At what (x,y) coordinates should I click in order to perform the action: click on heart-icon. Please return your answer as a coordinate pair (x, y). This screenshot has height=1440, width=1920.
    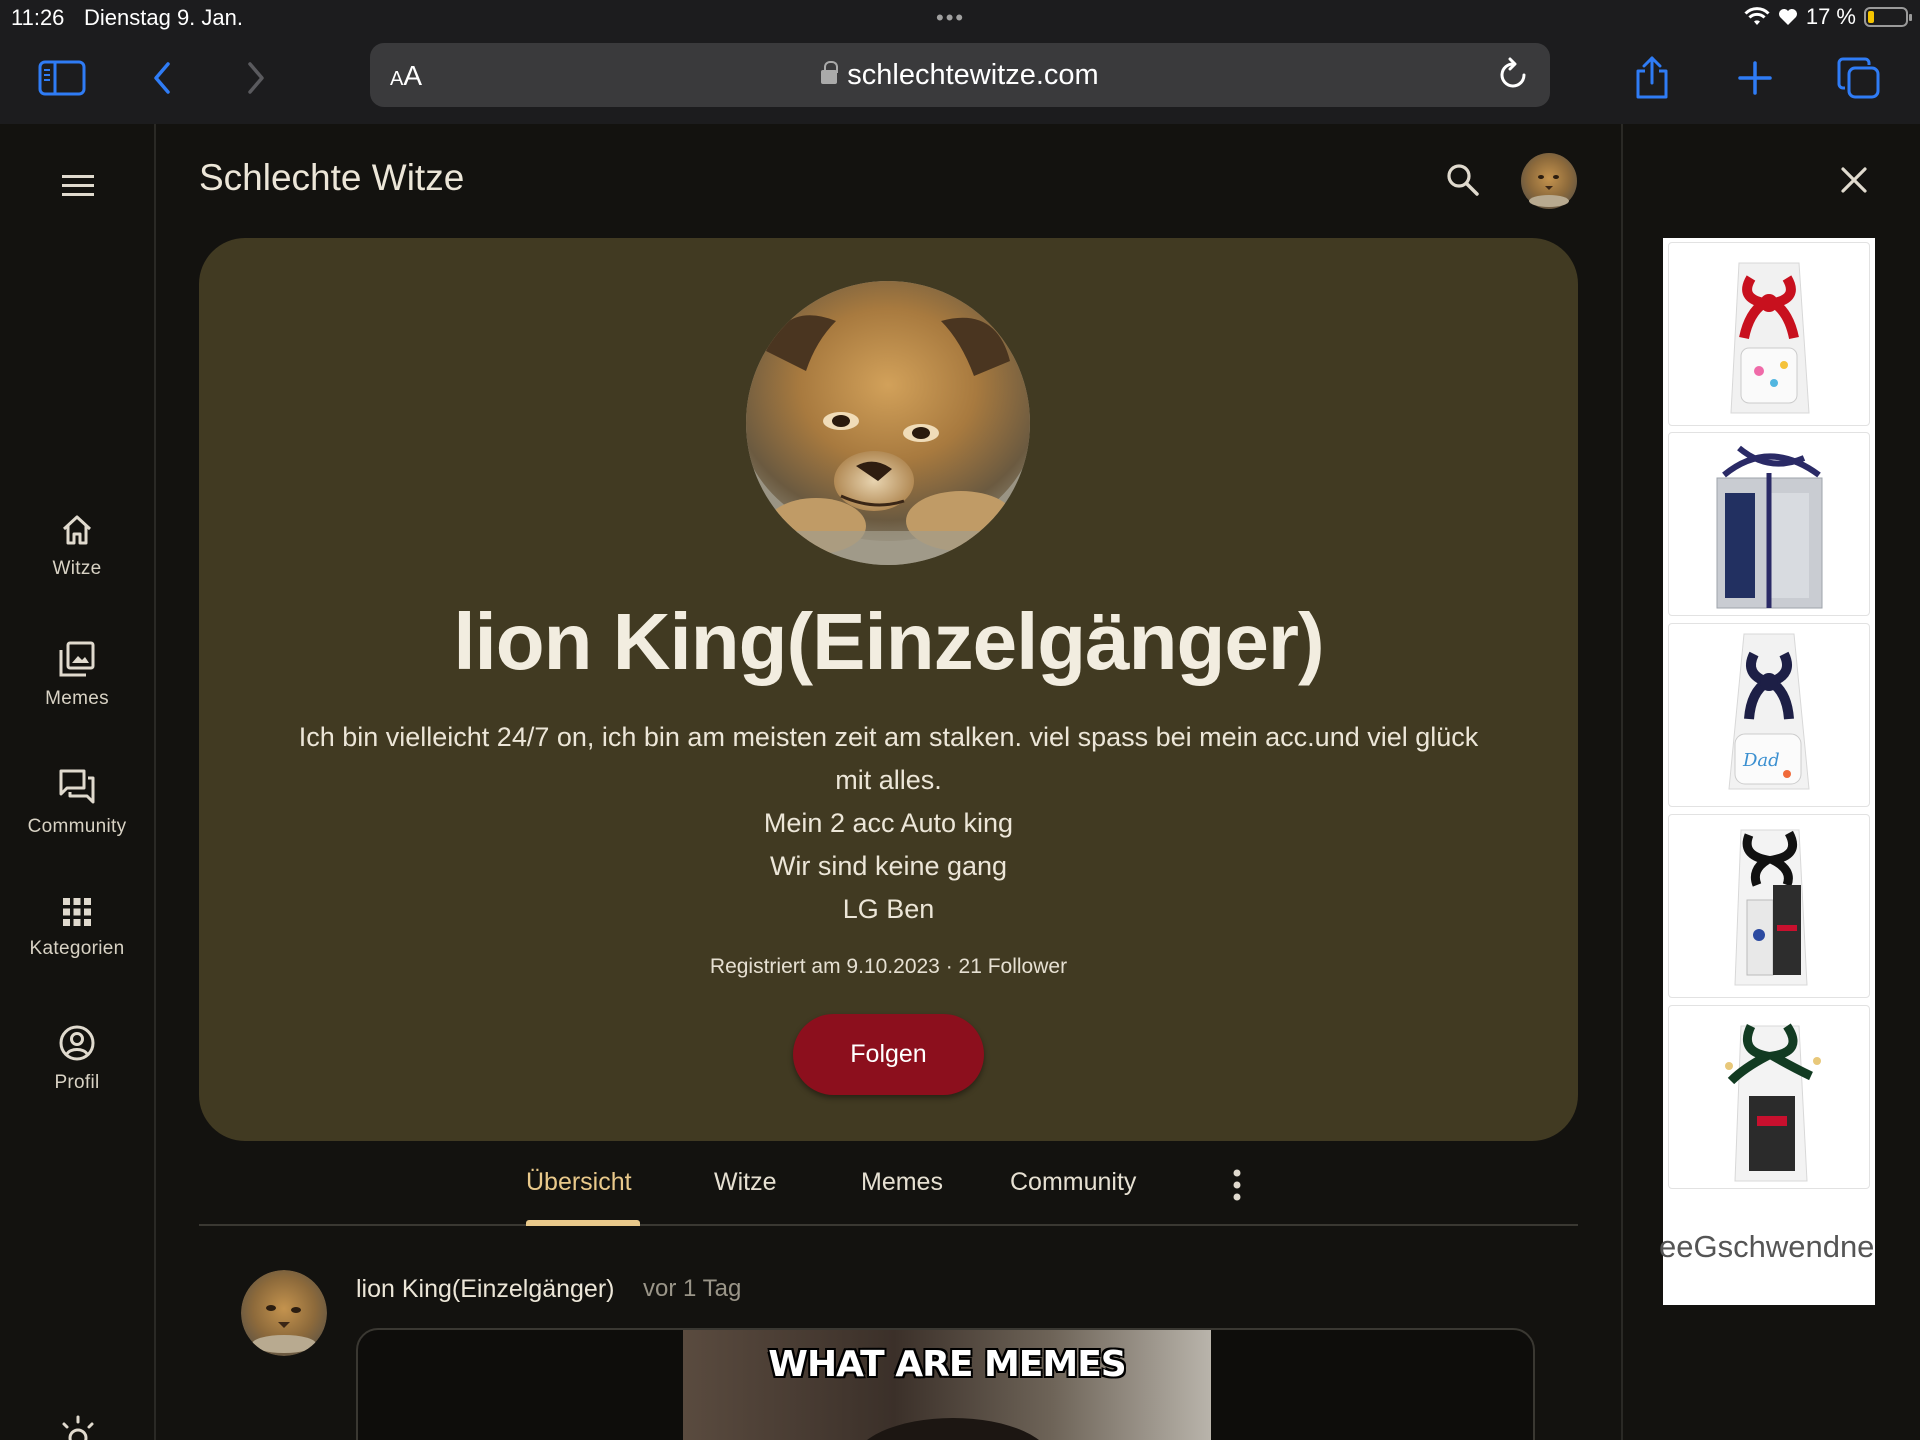
    Looking at the image, I should click on (1787, 17).